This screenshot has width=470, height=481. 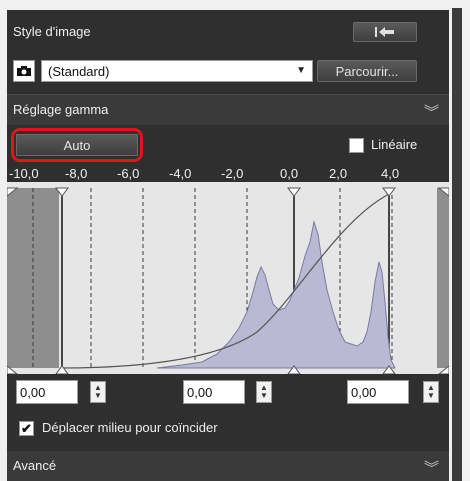 I want to click on shadow-clip-region, so click(x=33, y=278).